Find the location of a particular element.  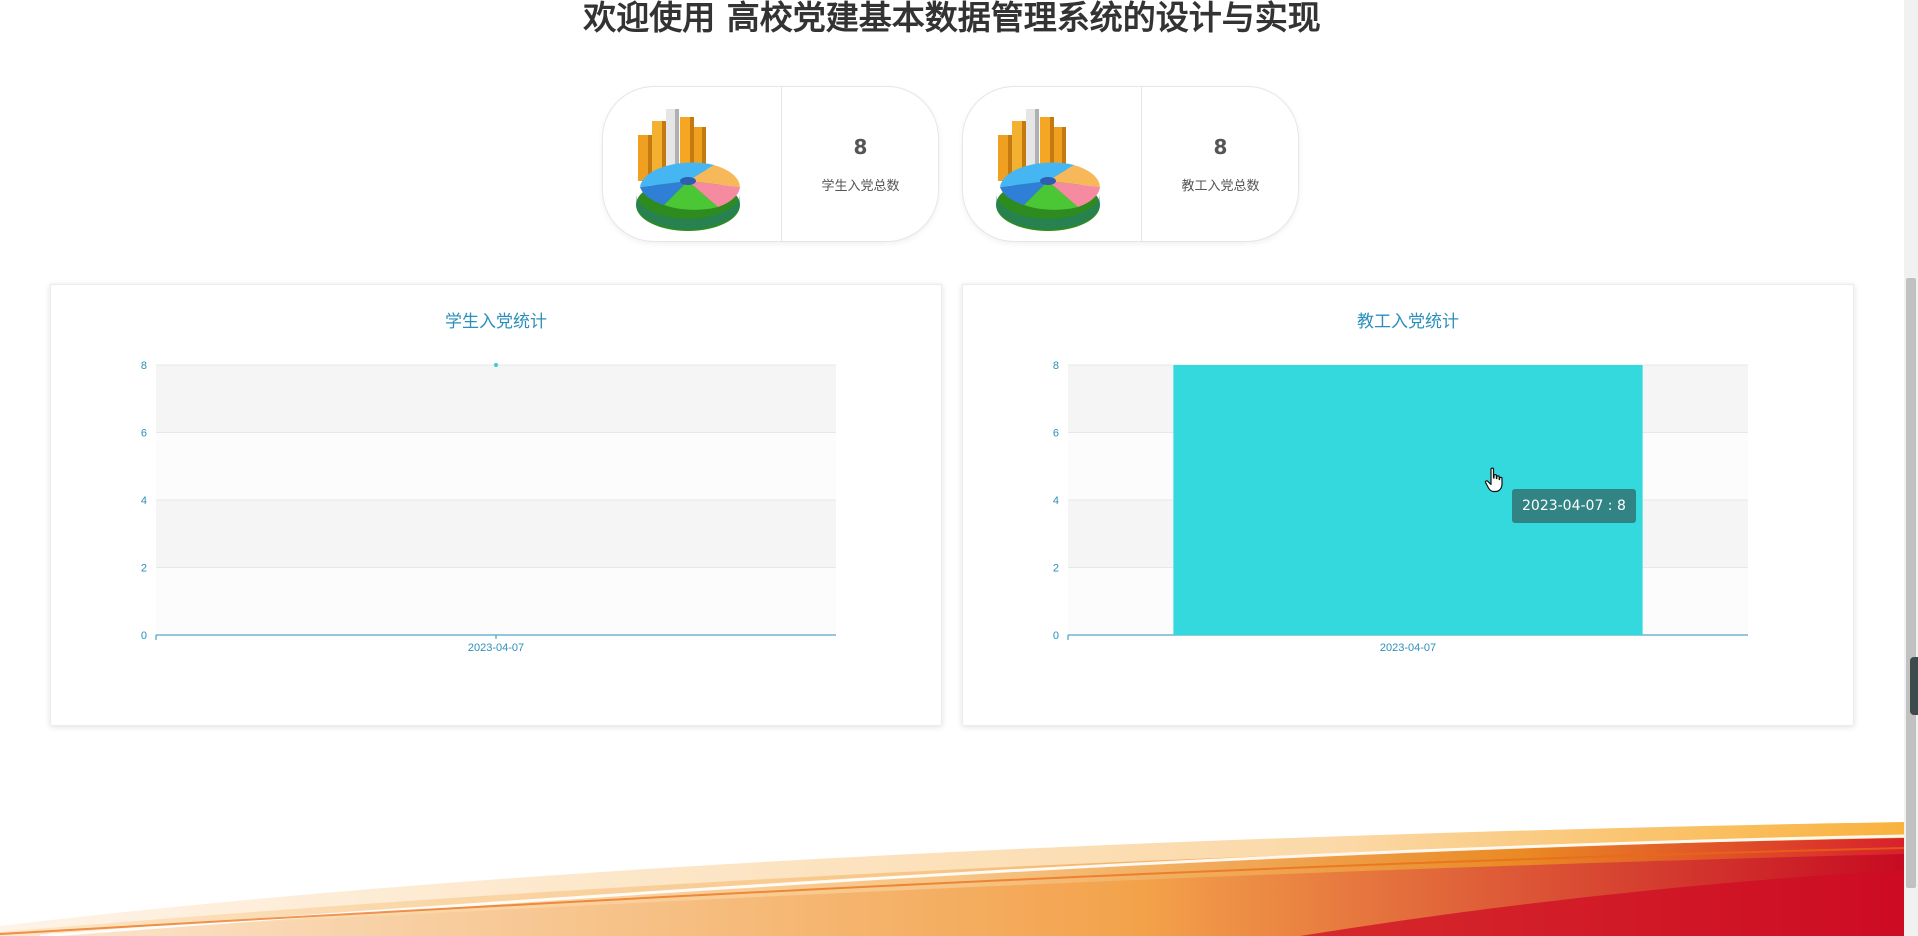

student-party-stat-card: 8 学生入党总数 is located at coordinates (770, 164).